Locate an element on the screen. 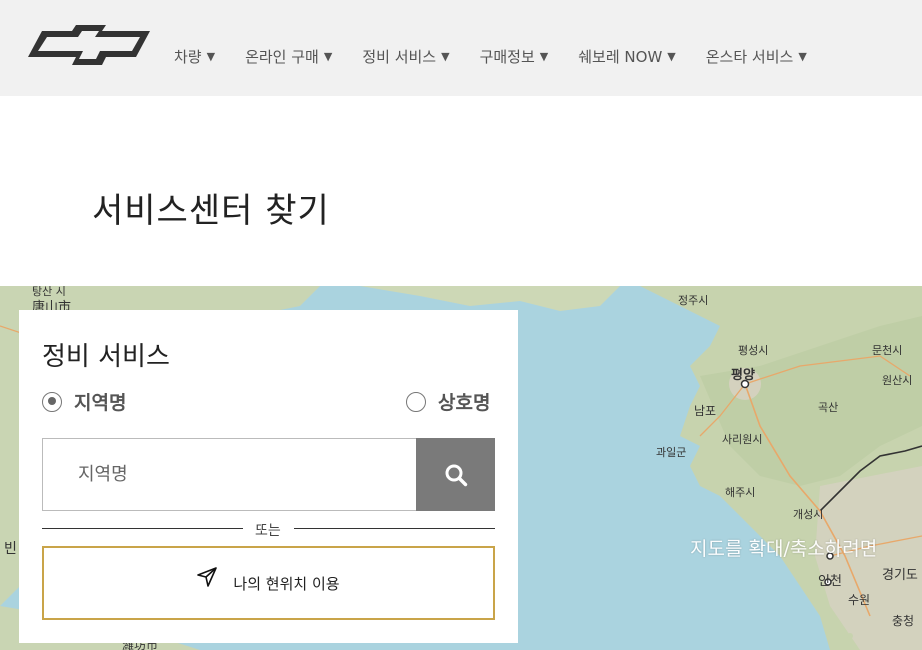 Image resolution: width=922 pixels, height=650 pixels. radio-company: 상호명 is located at coordinates (448, 401).